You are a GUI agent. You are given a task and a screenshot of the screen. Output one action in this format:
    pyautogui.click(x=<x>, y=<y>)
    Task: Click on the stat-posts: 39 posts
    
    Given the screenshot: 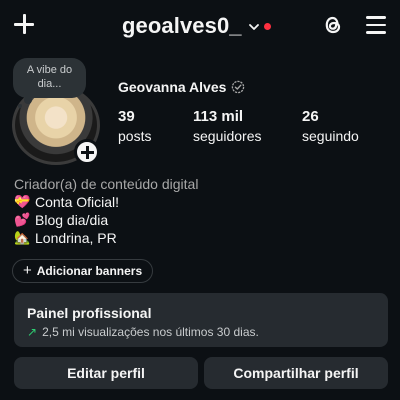 What is the action you would take?
    pyautogui.click(x=134, y=126)
    